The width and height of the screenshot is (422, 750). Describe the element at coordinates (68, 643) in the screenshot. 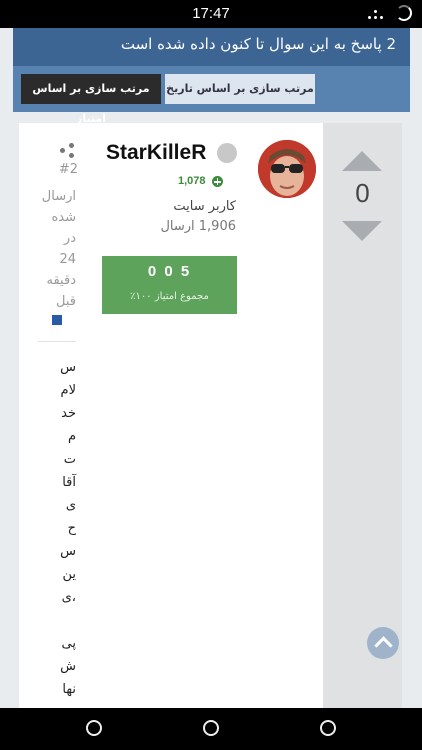

I see `body-line: پی` at that location.